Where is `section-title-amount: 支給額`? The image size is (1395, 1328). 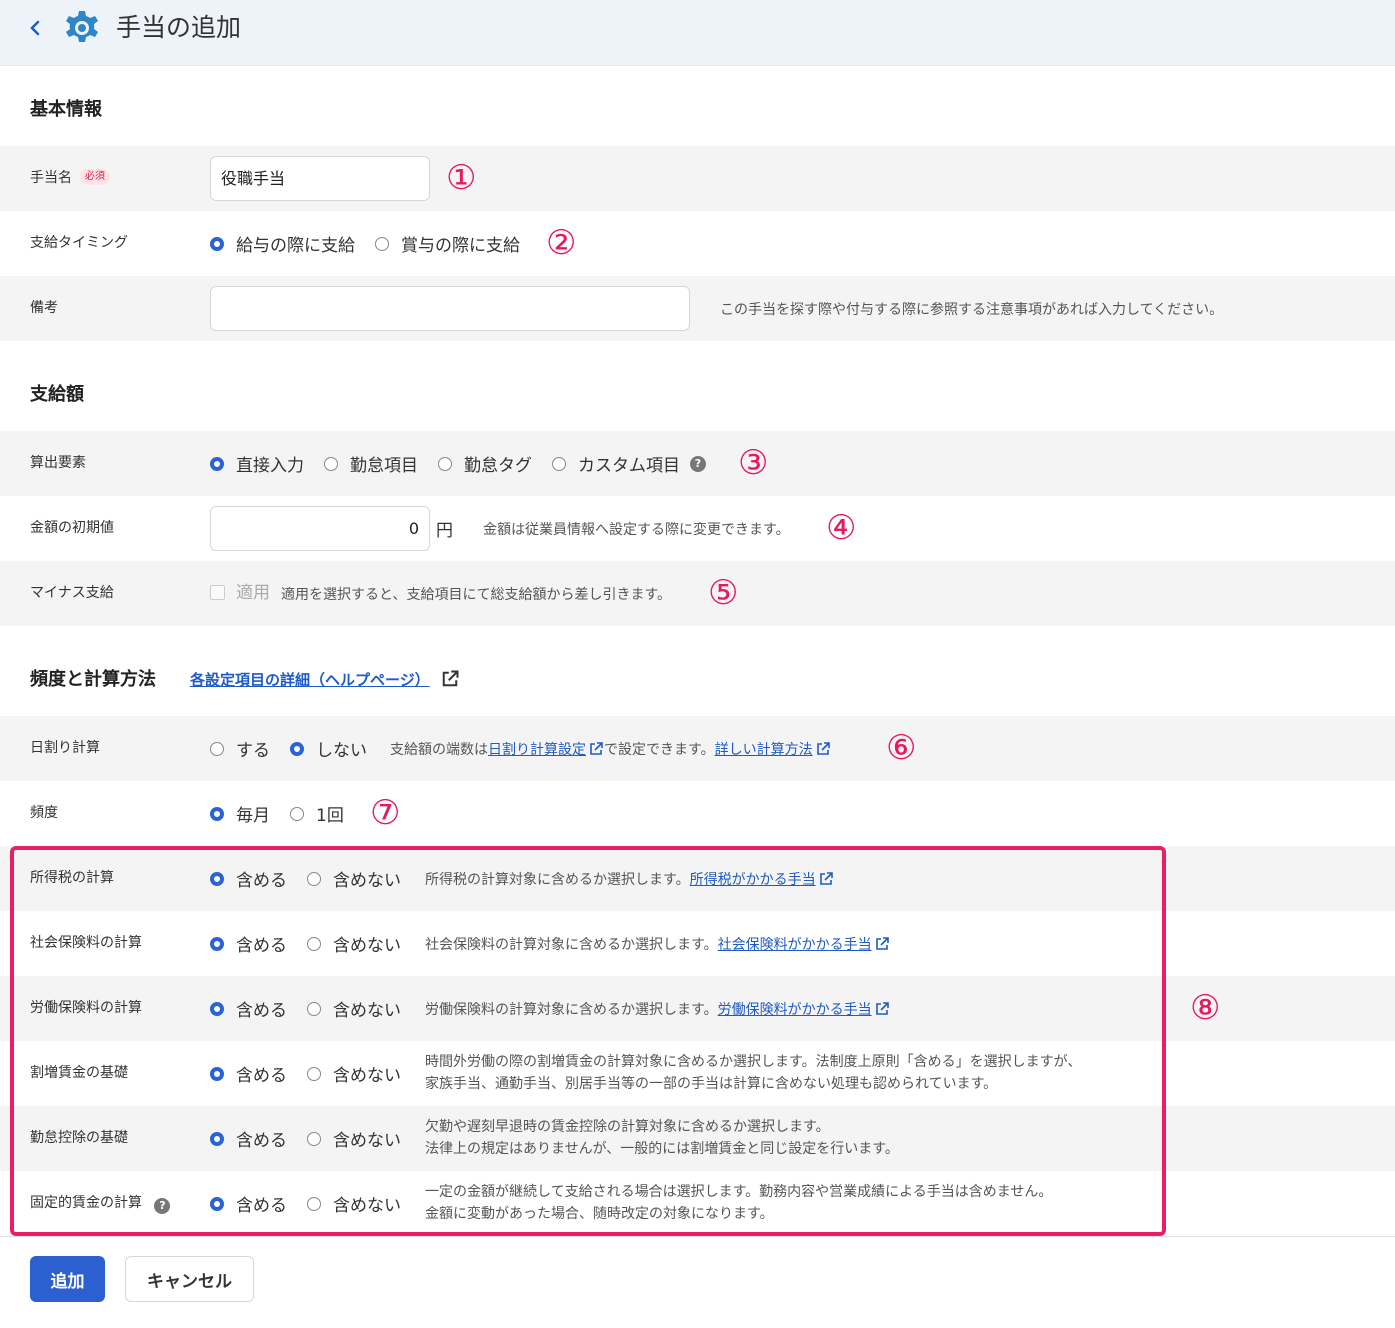
section-title-amount: 支給額 is located at coordinates (57, 394).